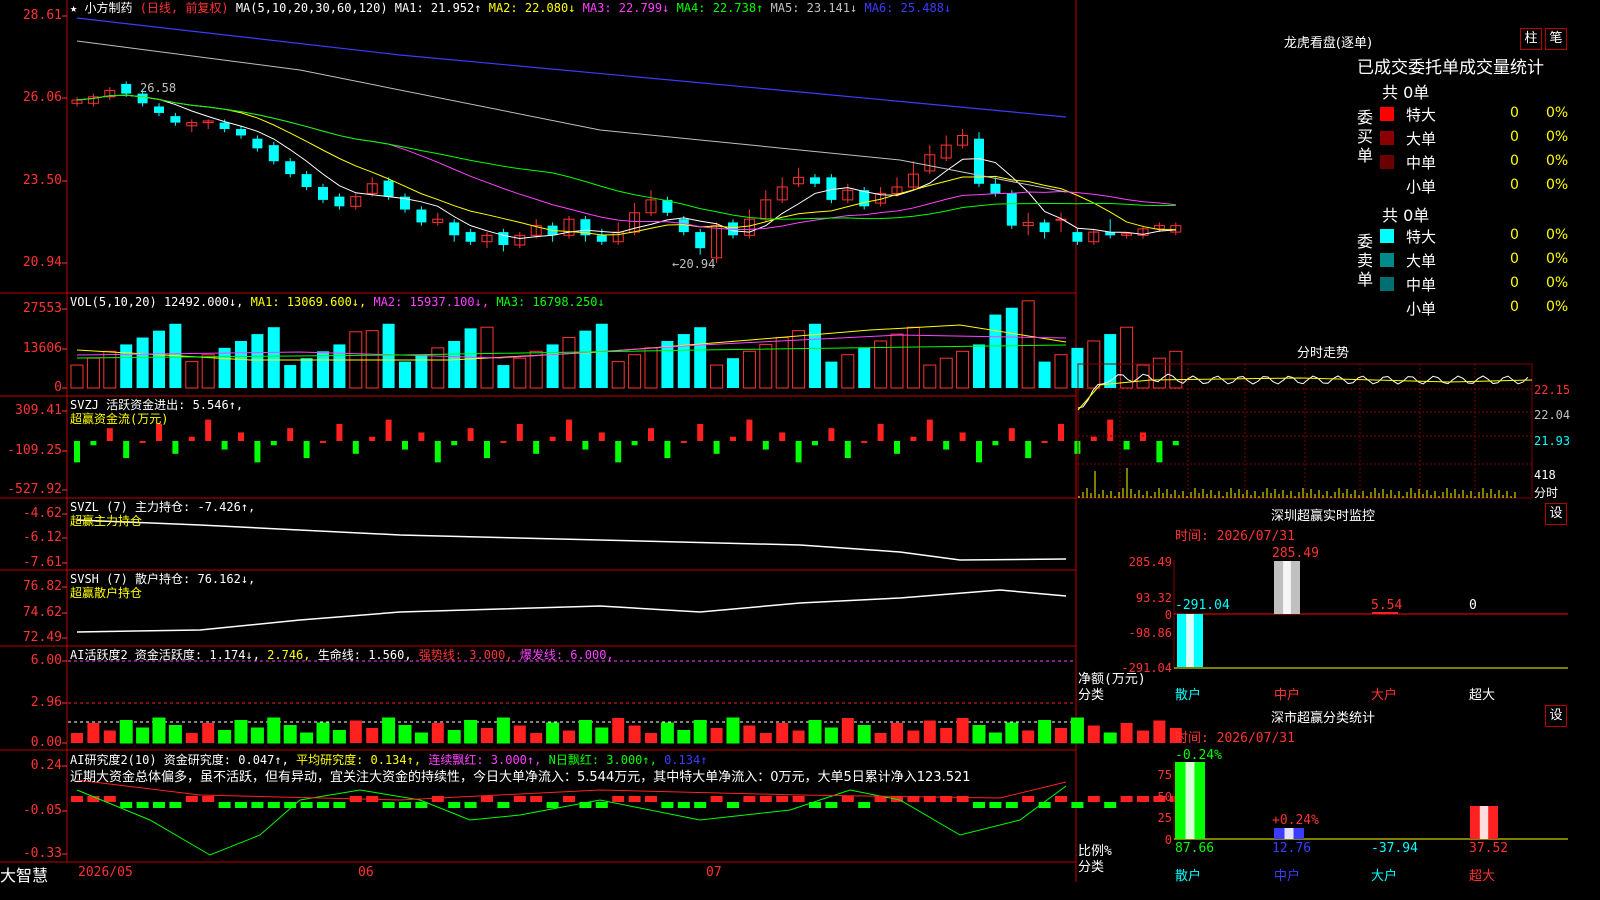 The image size is (1600, 900). Describe the element at coordinates (1198, 755) in the screenshot. I see `stat-bar-label: -0.24%` at that location.